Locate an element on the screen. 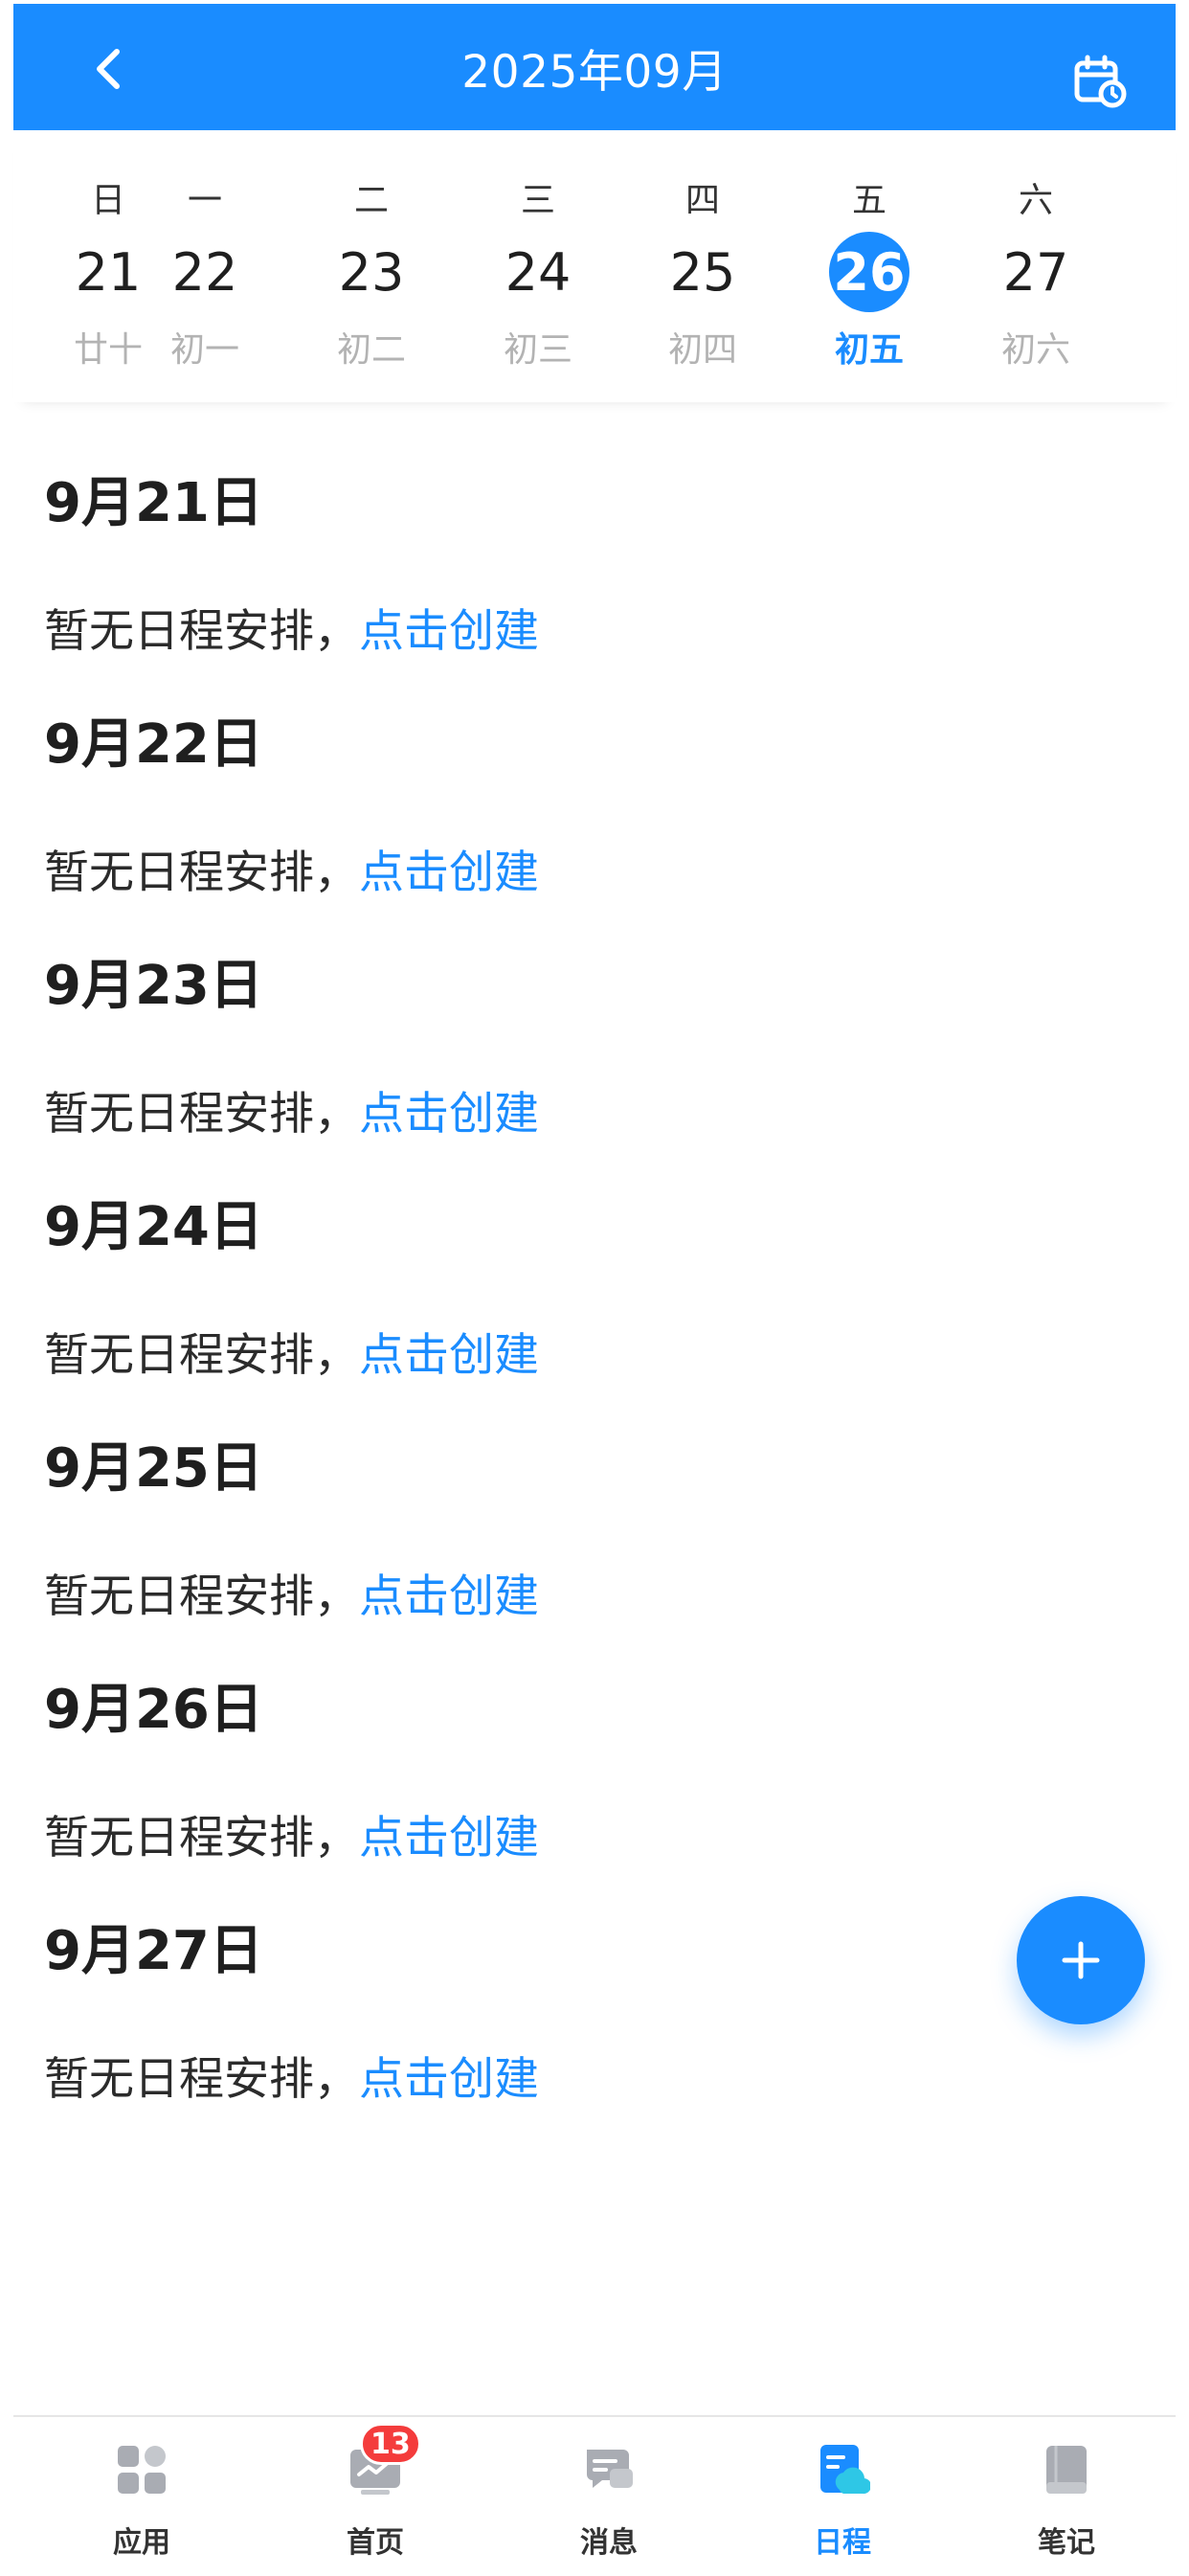  tab-notes: 笔记 is located at coordinates (1066, 2496).